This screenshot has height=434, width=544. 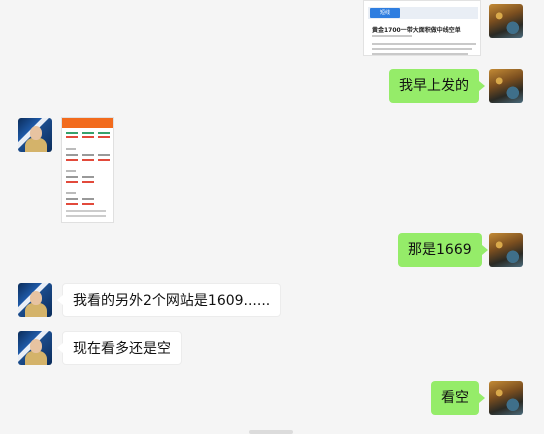 I want to click on image-header-bar, so click(x=87, y=123).